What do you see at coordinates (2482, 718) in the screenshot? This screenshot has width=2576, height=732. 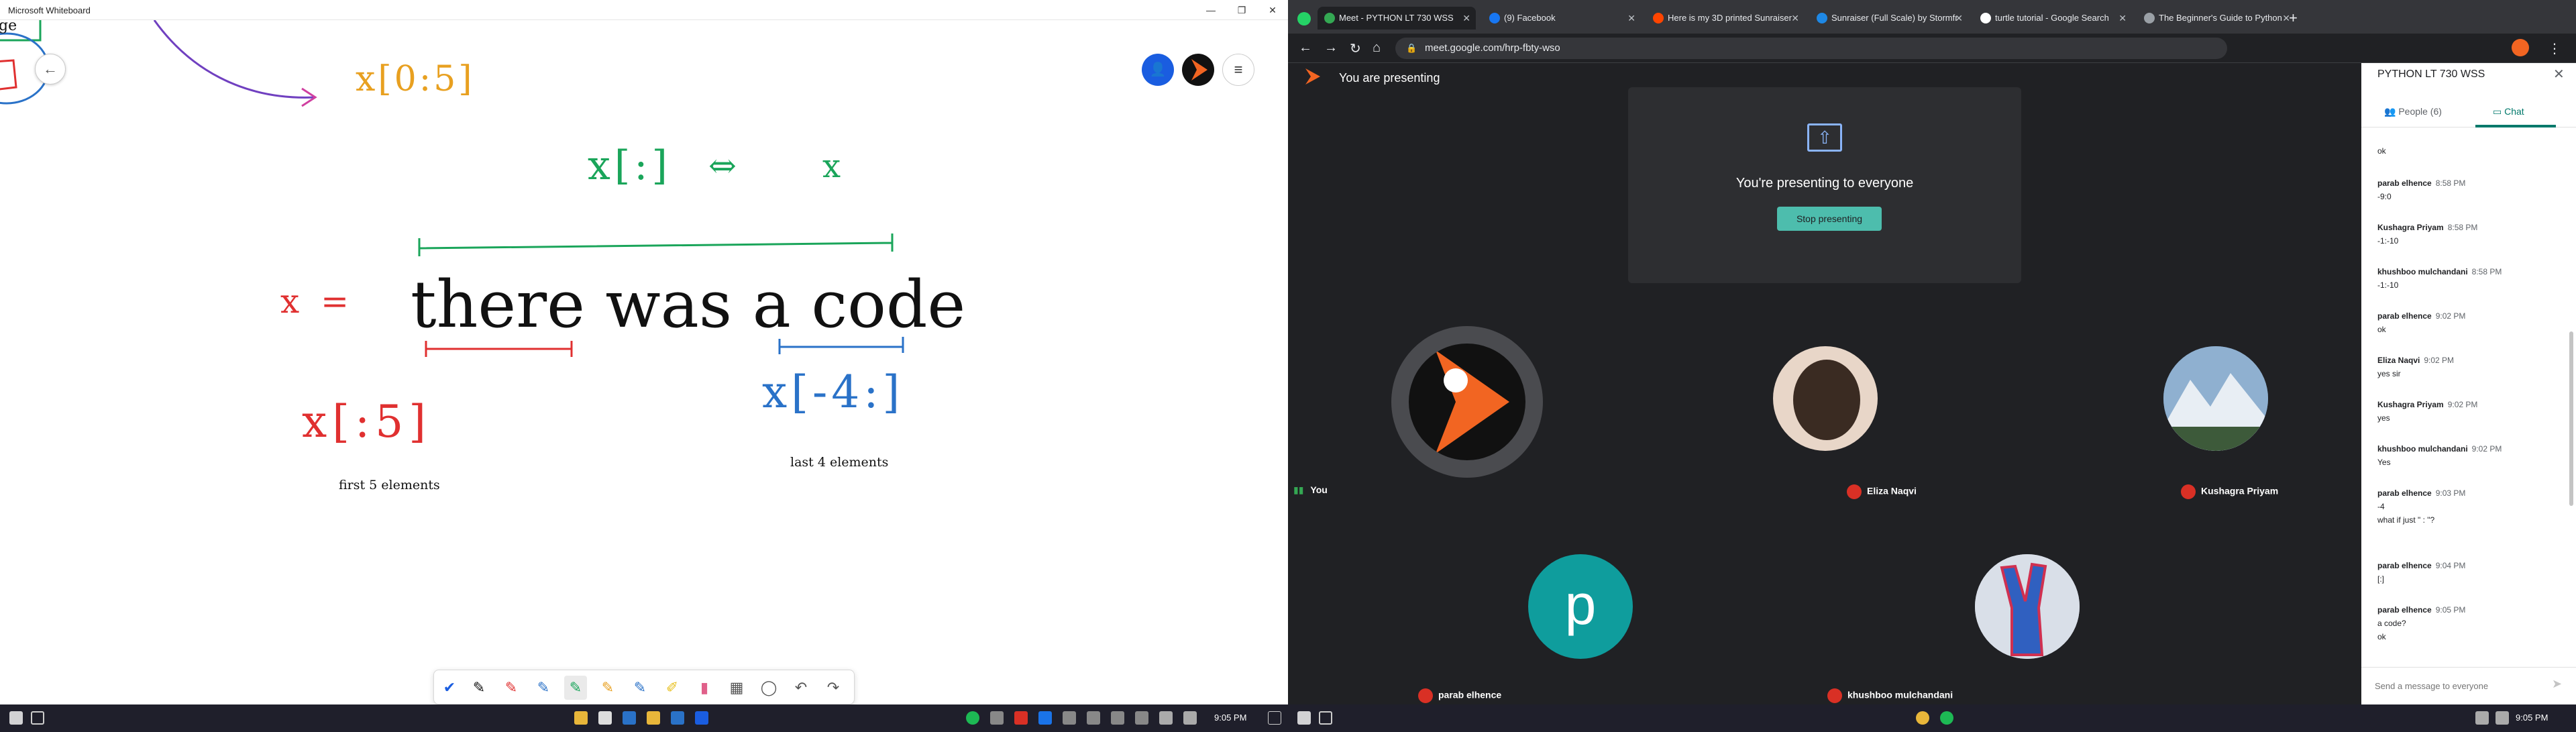 I see `network-icon` at bounding box center [2482, 718].